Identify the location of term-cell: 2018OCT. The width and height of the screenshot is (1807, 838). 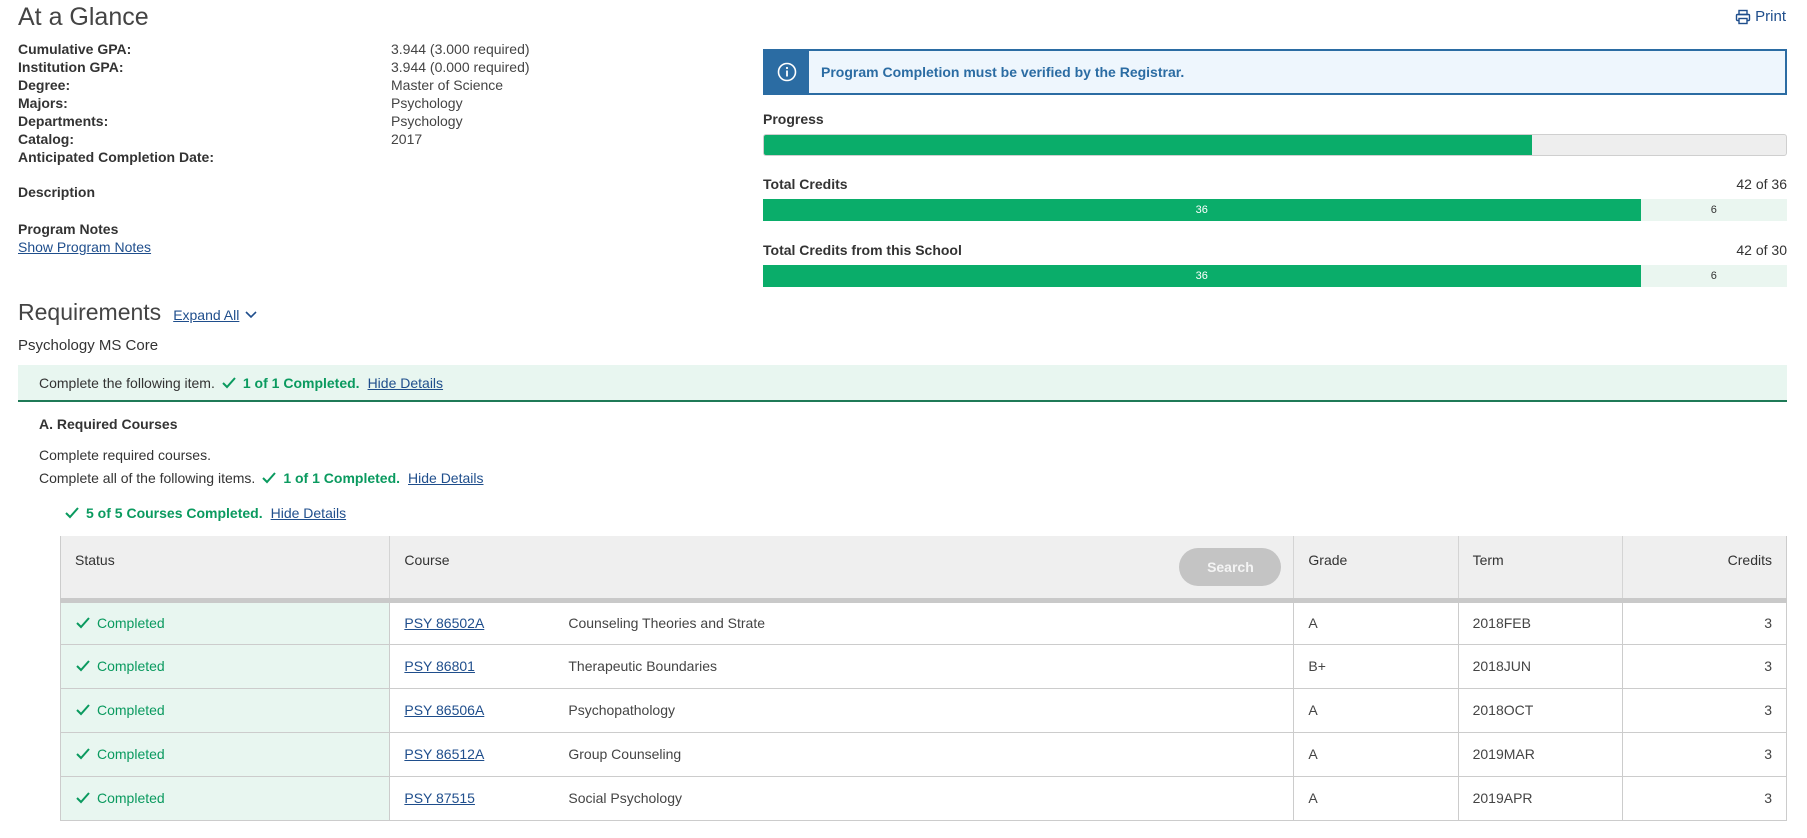
(1540, 710).